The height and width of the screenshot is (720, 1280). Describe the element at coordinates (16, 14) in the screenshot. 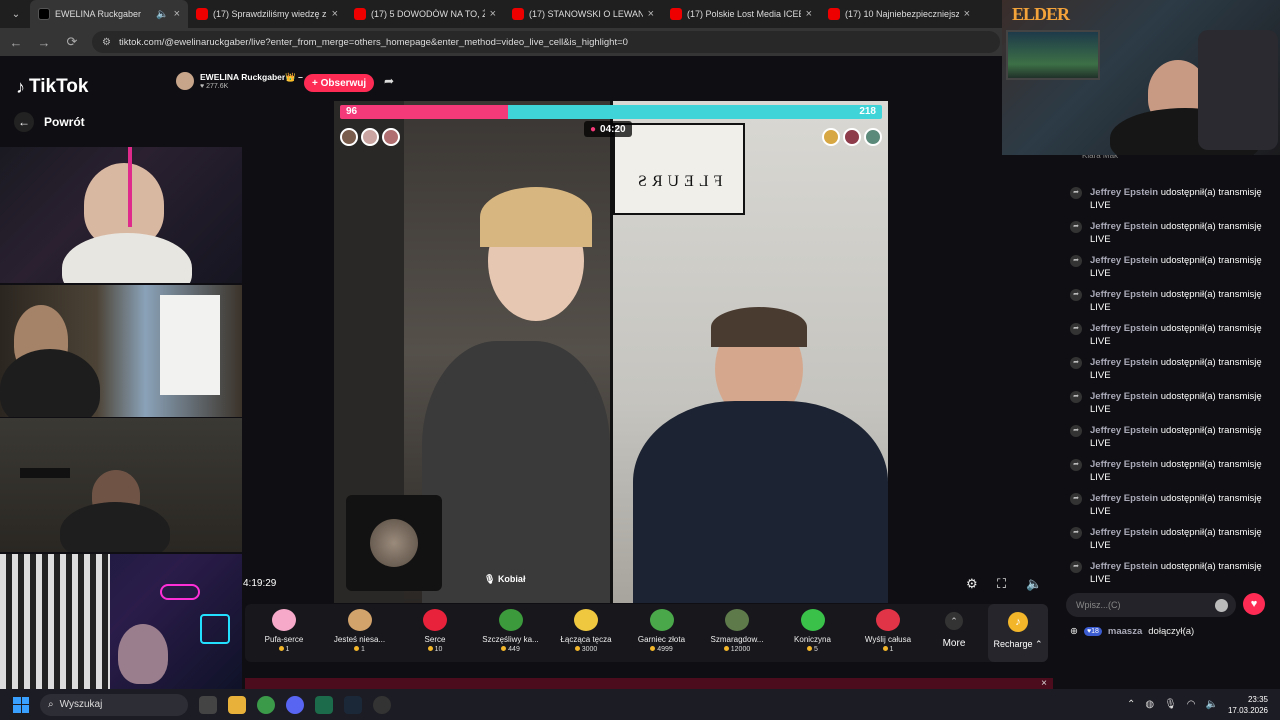

I see `tab-search-icon: ⌄` at that location.